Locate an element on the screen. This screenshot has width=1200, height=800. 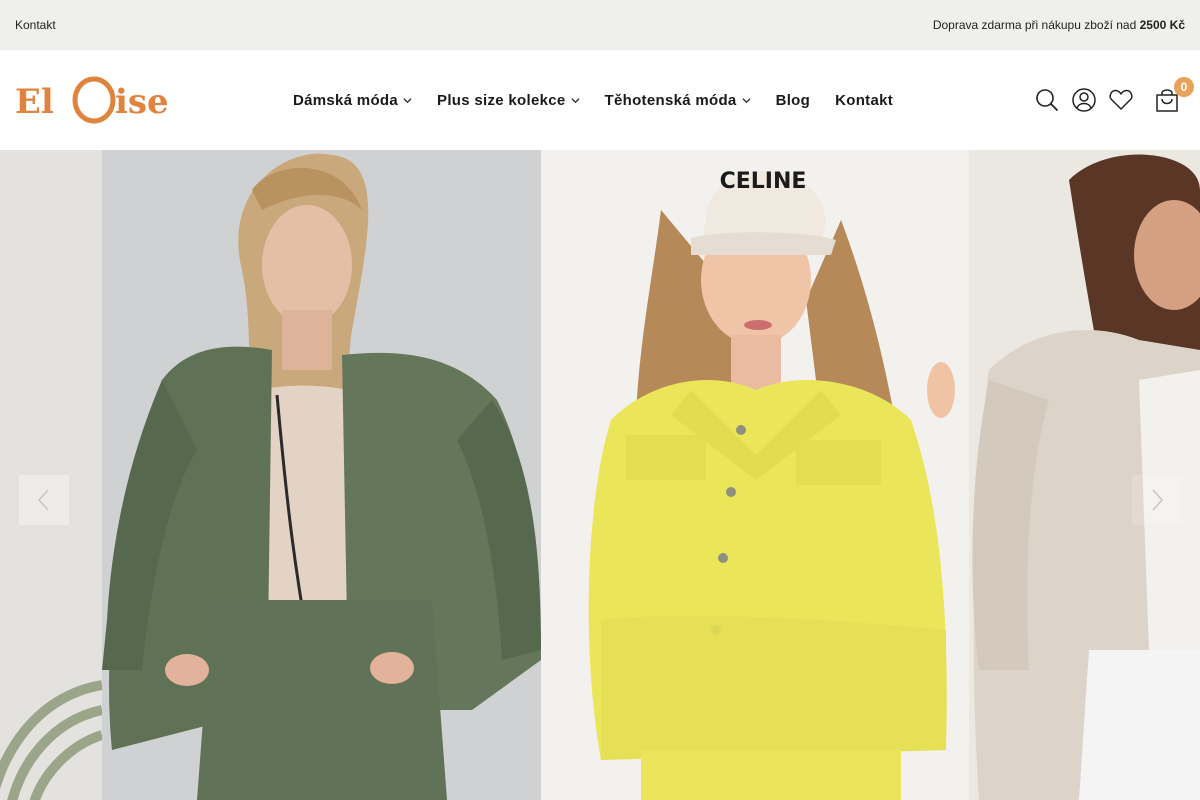
nav-item-blog: Blog is located at coordinates (793, 100).